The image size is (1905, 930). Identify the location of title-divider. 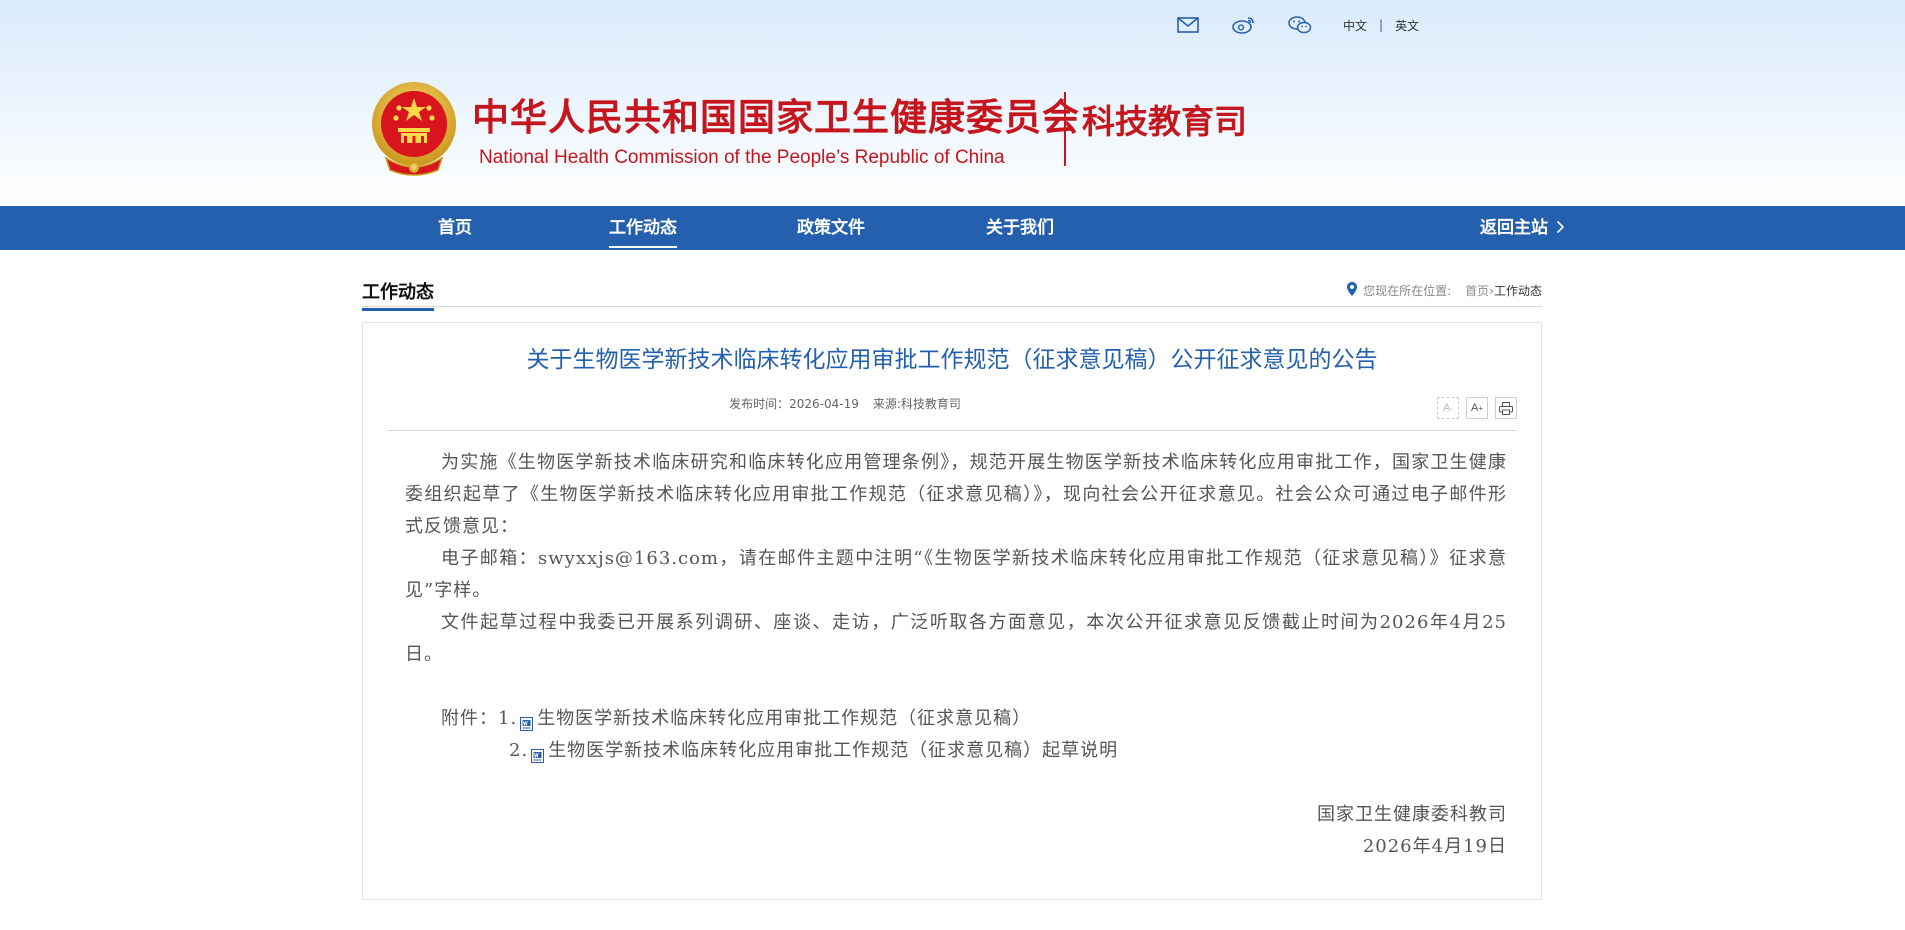
(1065, 129).